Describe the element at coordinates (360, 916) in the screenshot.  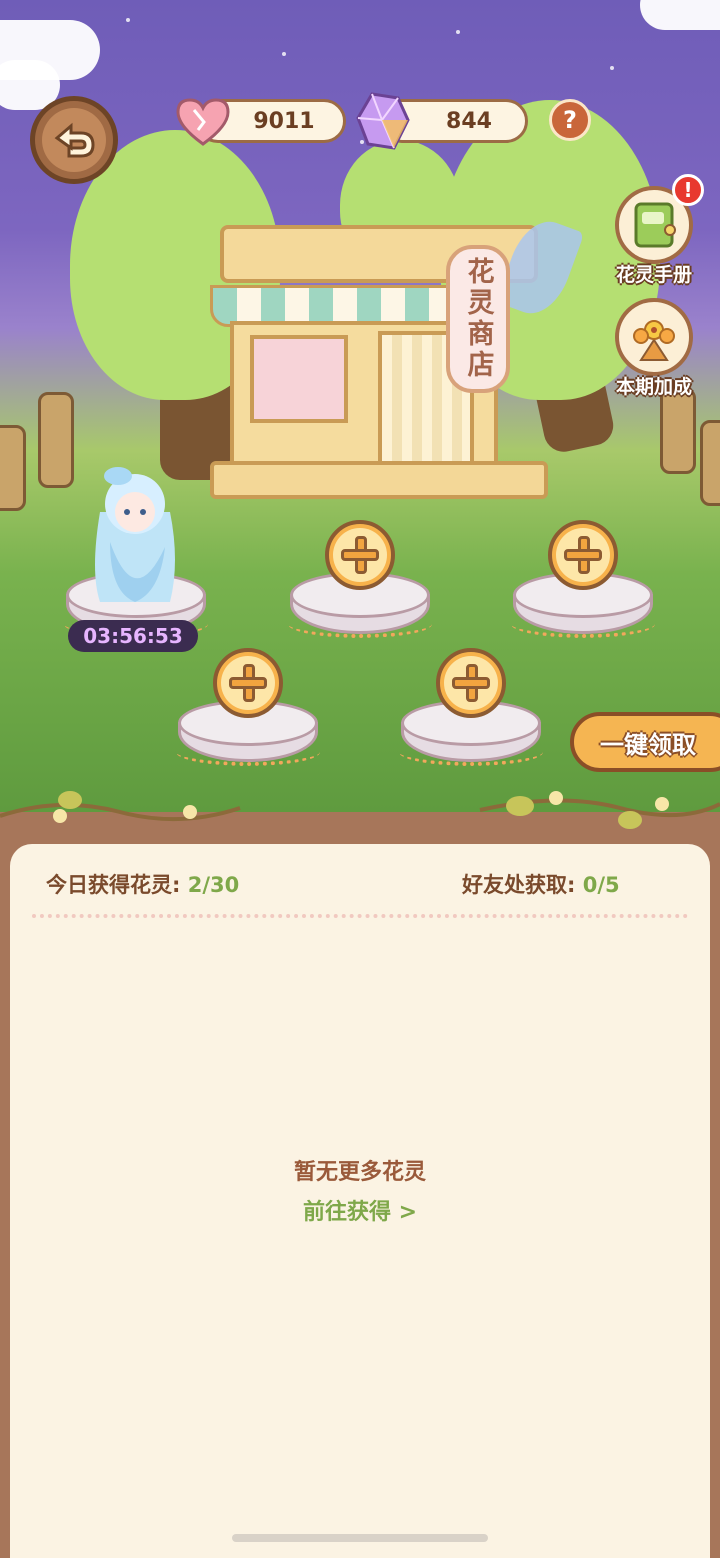
I see `dotted-divider` at that location.